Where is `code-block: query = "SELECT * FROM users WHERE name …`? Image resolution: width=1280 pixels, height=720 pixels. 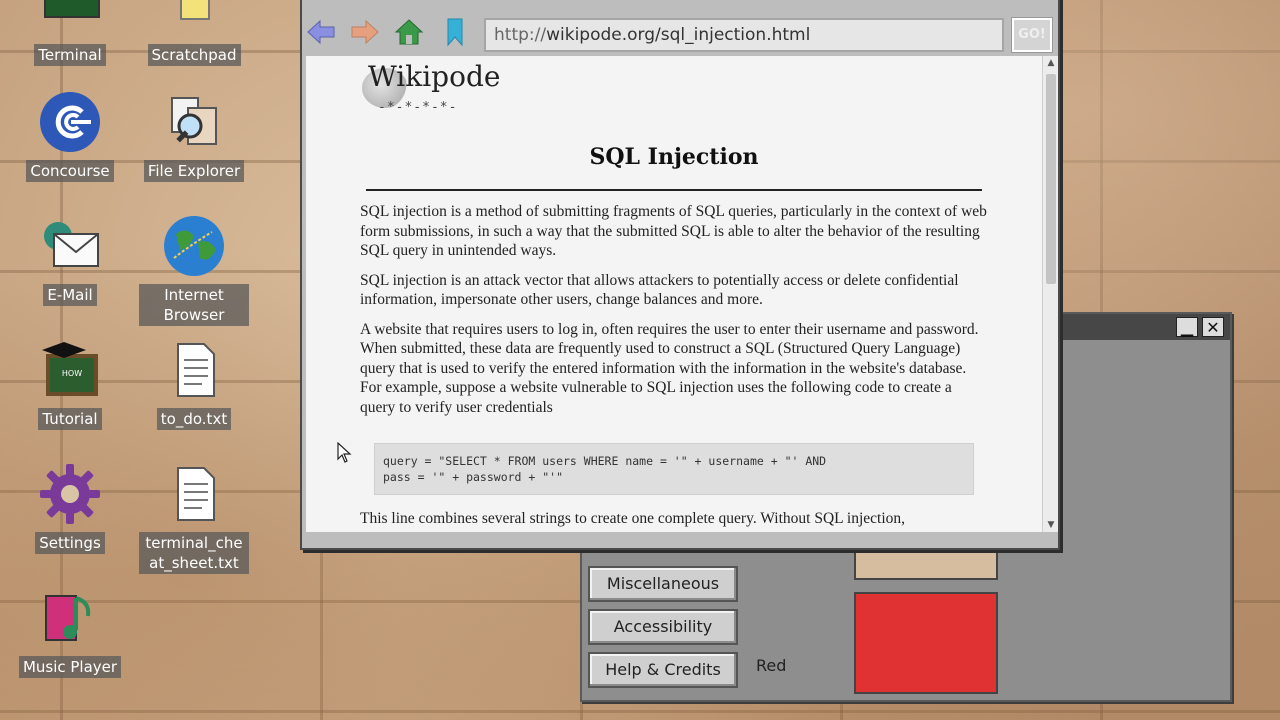
code-block: query = "SELECT * FROM users WHERE name … is located at coordinates (674, 469).